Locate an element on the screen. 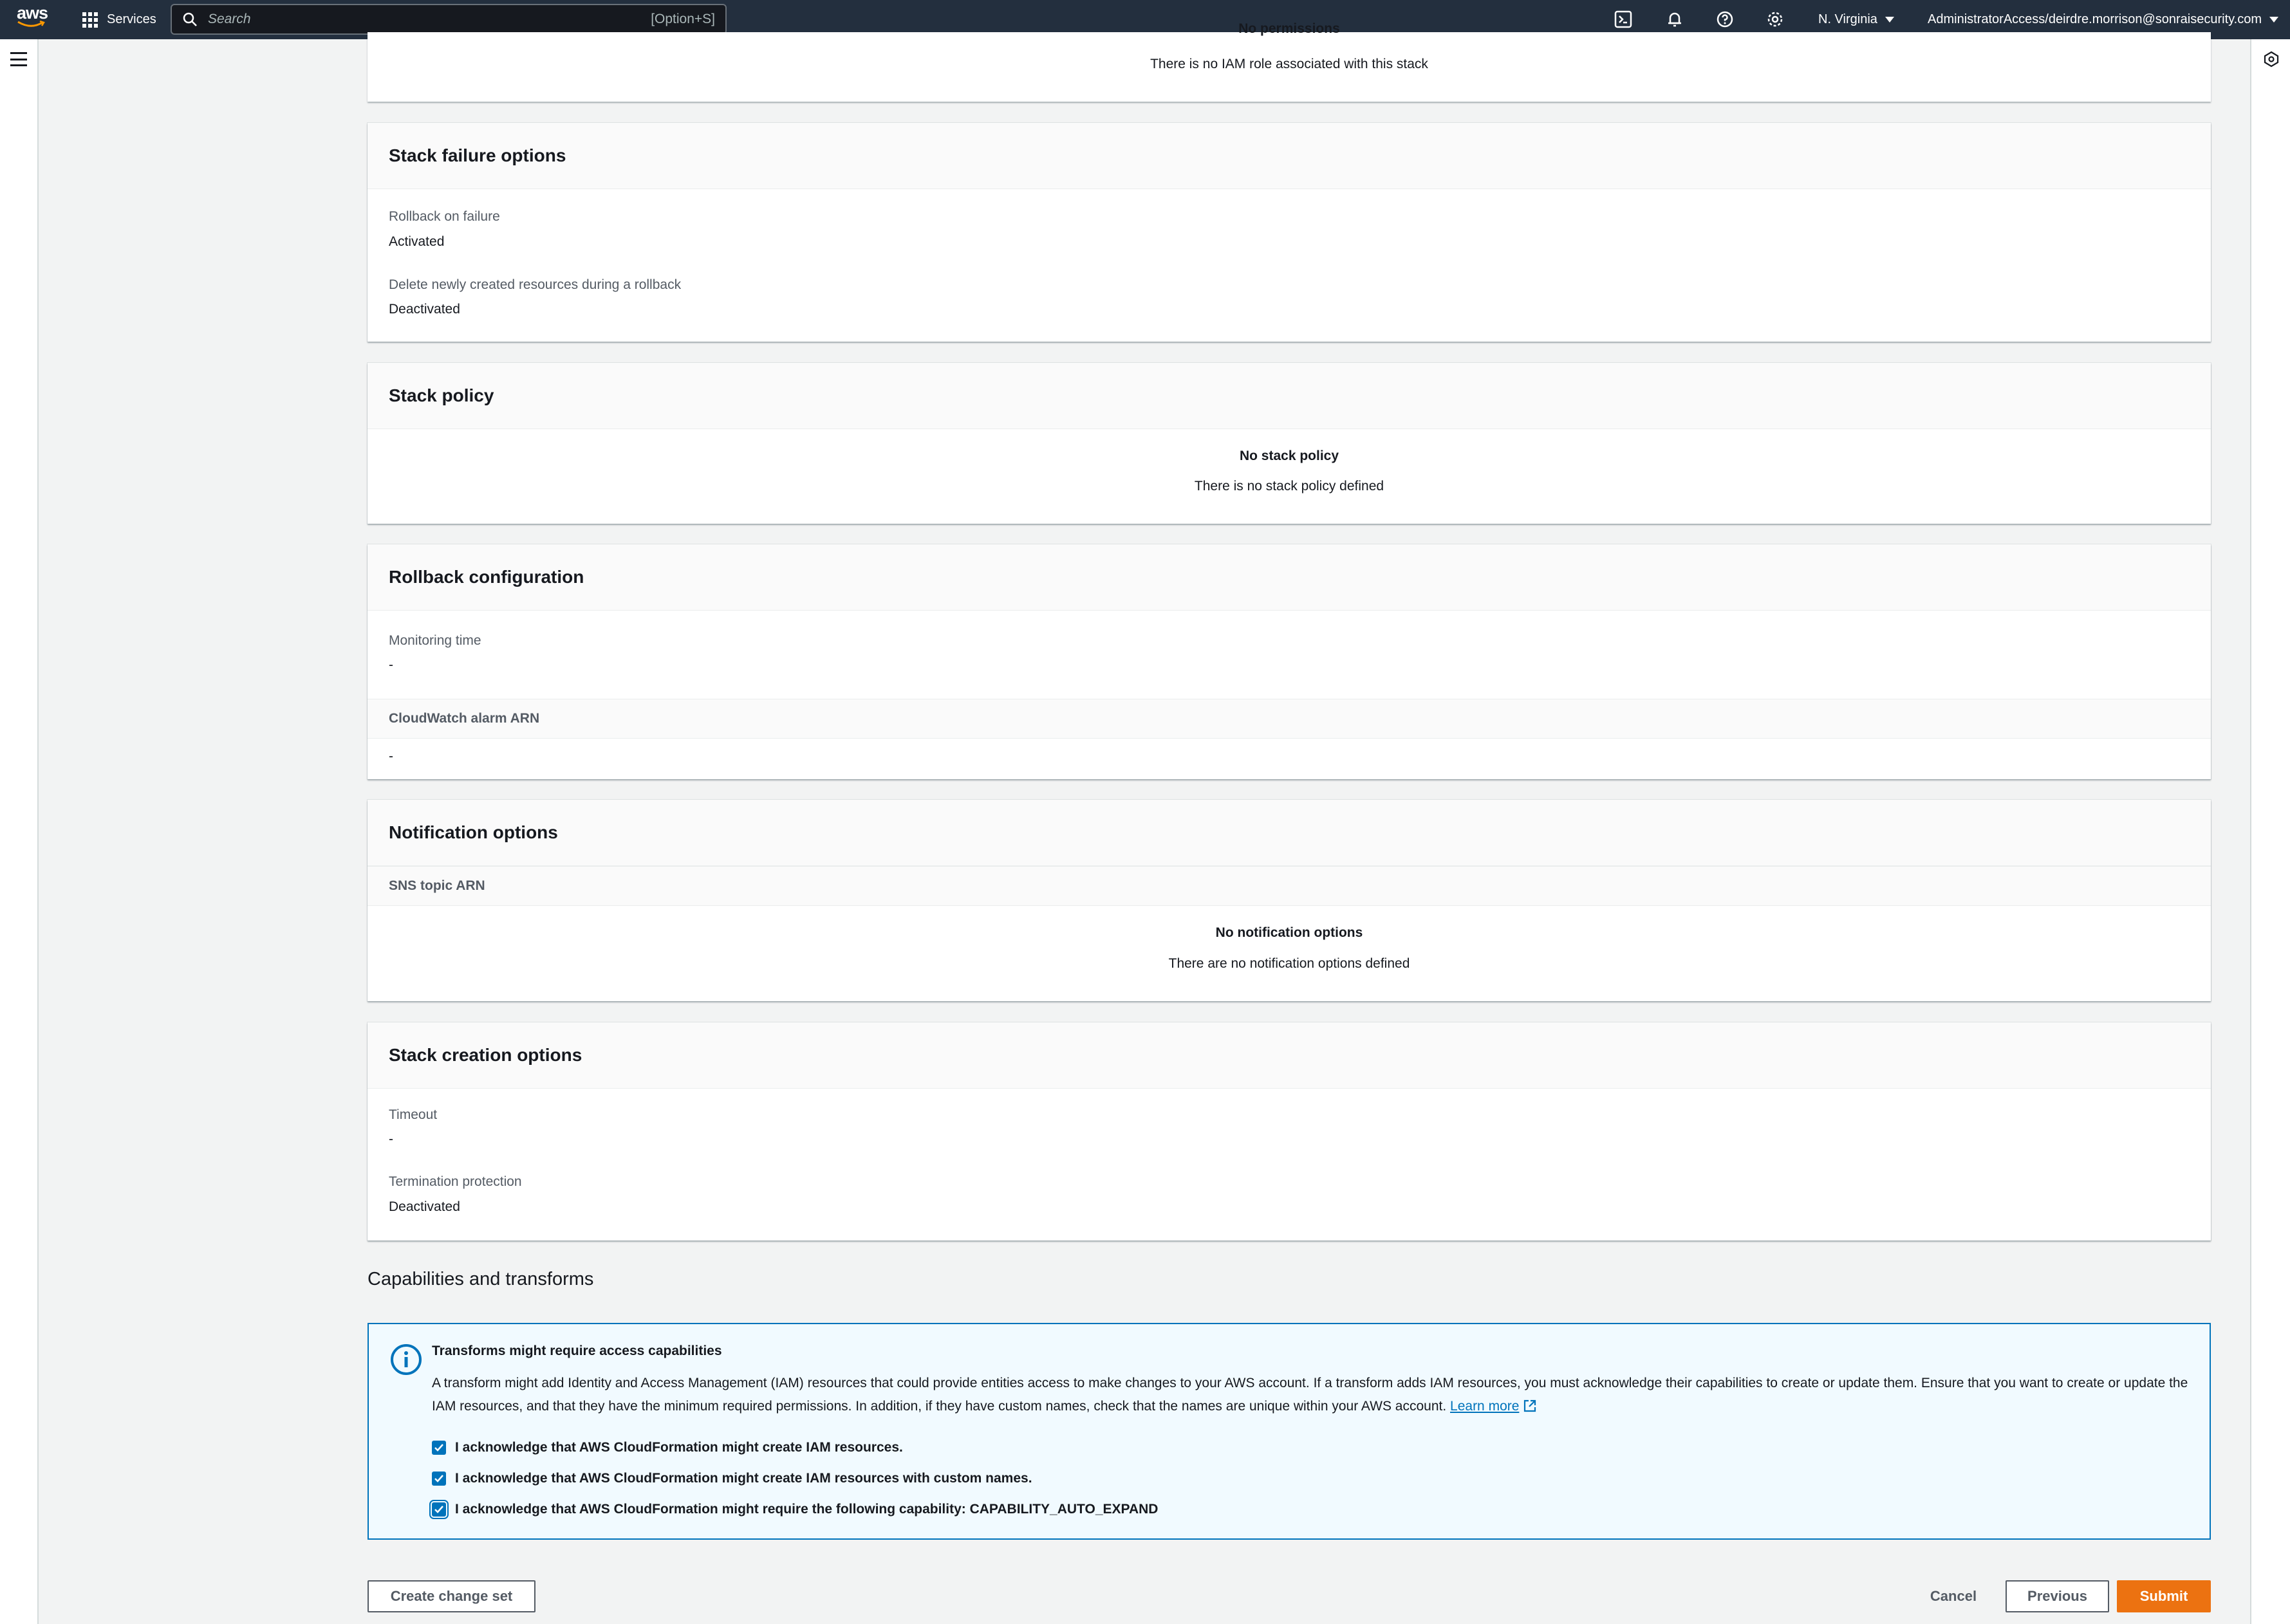  info-panel-icon is located at coordinates (2271, 60).